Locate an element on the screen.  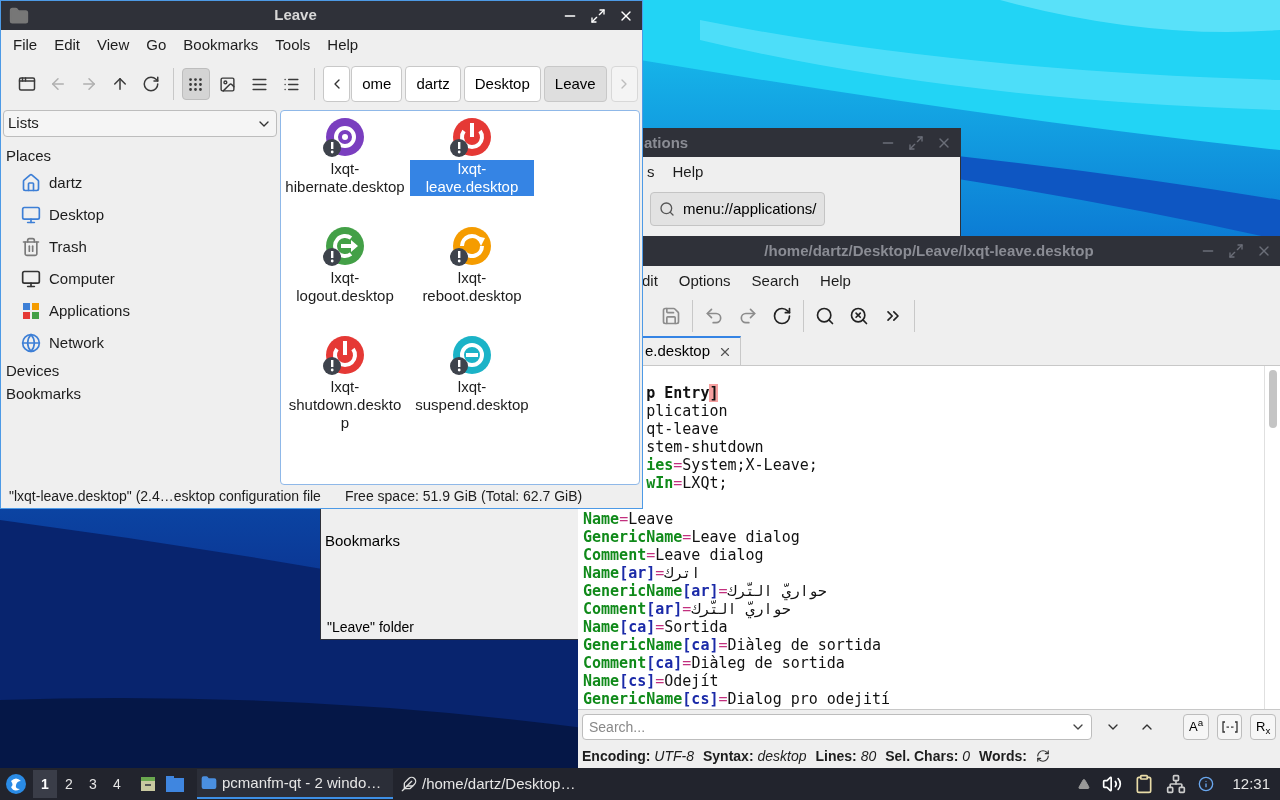
window-title: Leave is located at coordinates (295, 15).